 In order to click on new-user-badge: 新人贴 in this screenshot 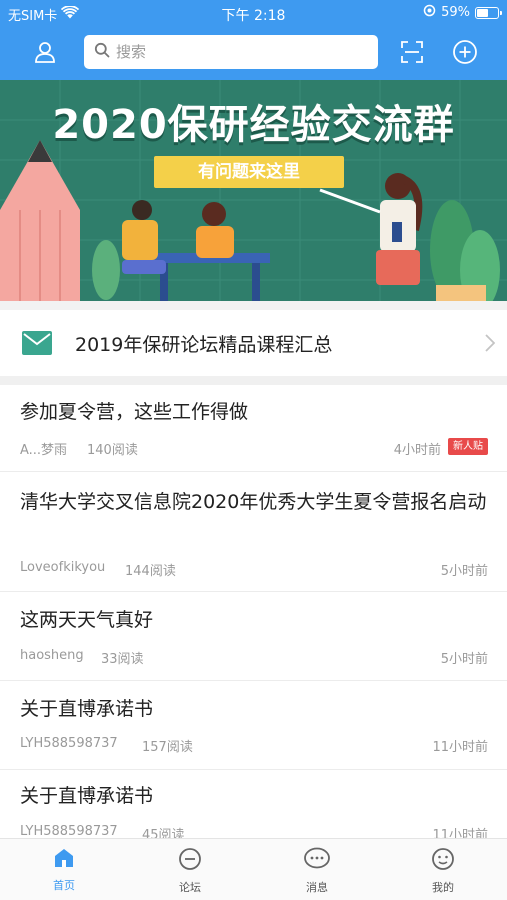, I will do `click(468, 446)`.